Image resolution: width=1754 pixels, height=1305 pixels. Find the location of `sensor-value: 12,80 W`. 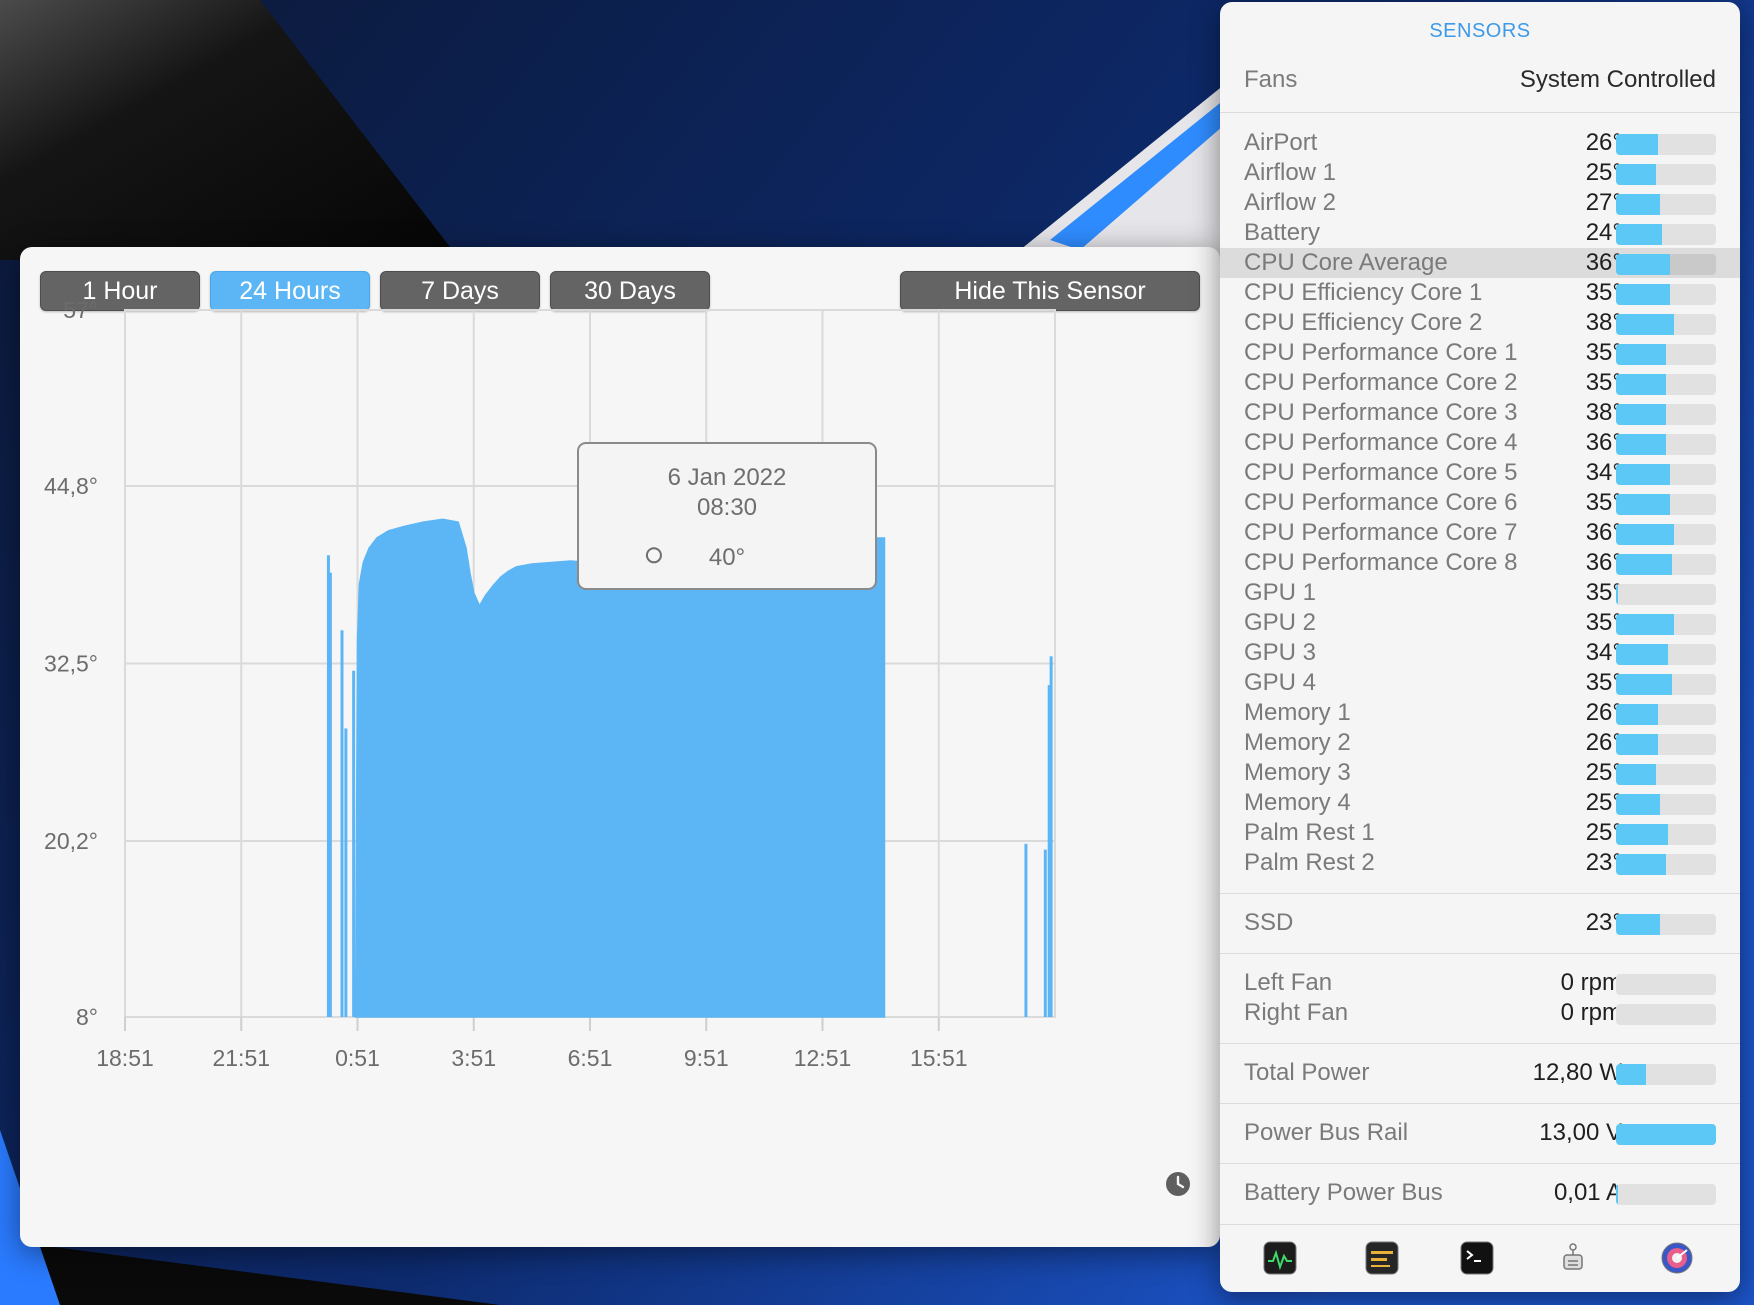

sensor-value: 12,80 W is located at coordinates (1577, 1072).